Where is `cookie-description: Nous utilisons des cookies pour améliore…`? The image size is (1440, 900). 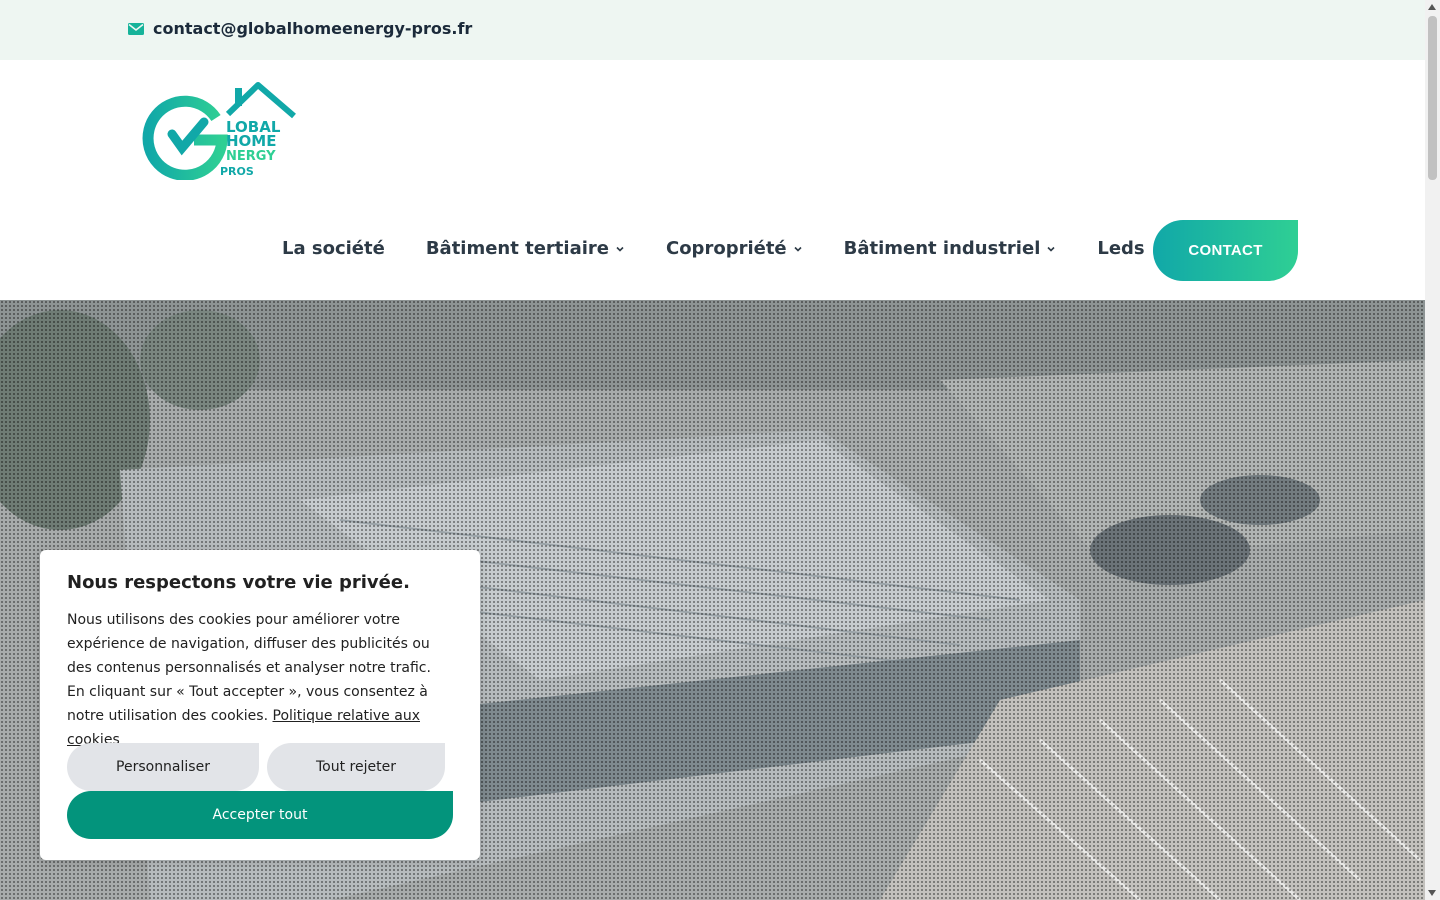
cookie-description: Nous utilisons des cookies pour améliore… is located at coordinates (260, 680).